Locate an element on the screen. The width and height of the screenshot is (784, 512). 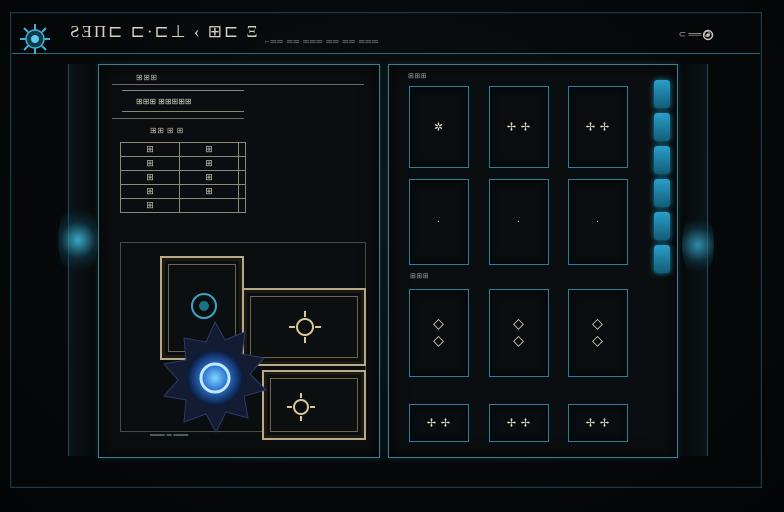
right-glow-orb is located at coordinates (698, 245).